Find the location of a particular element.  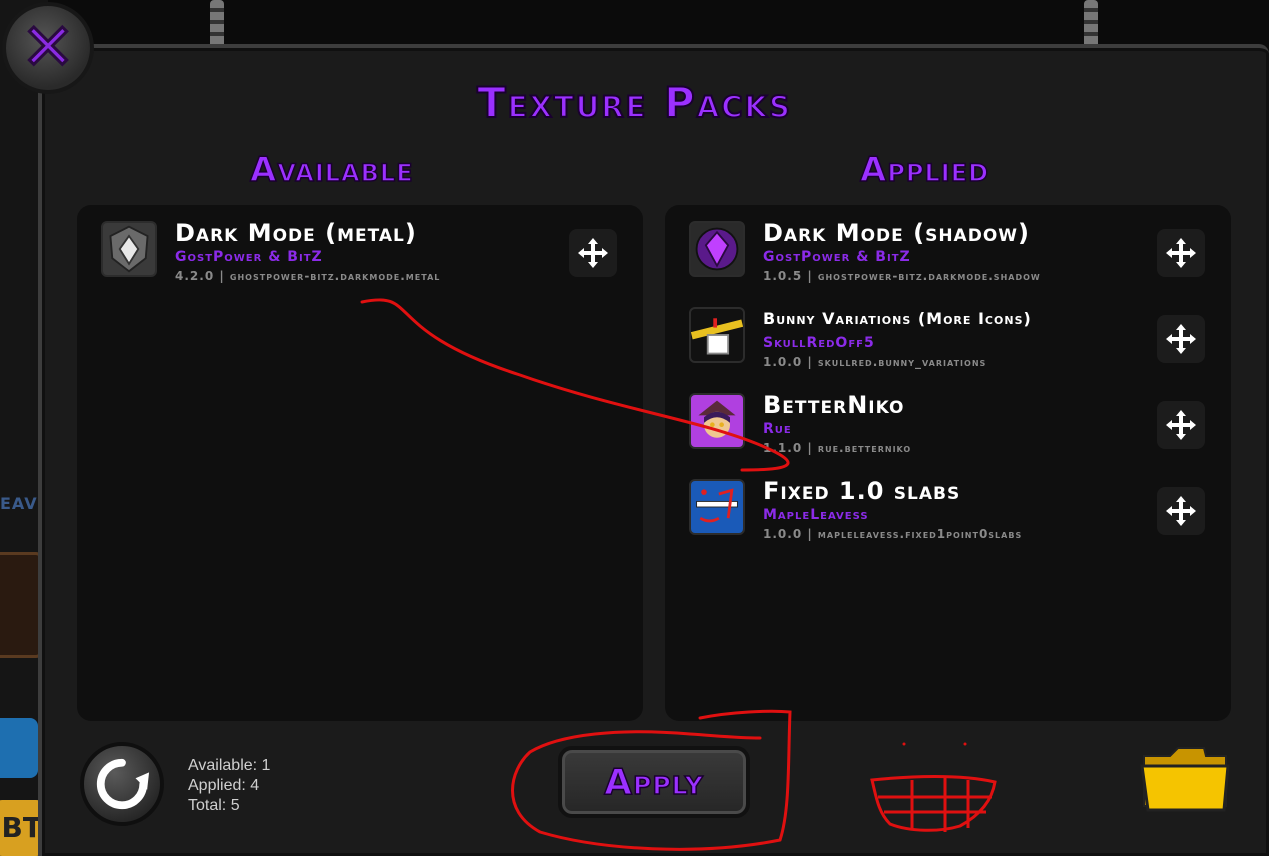

open-folder-button is located at coordinates (1186, 779).